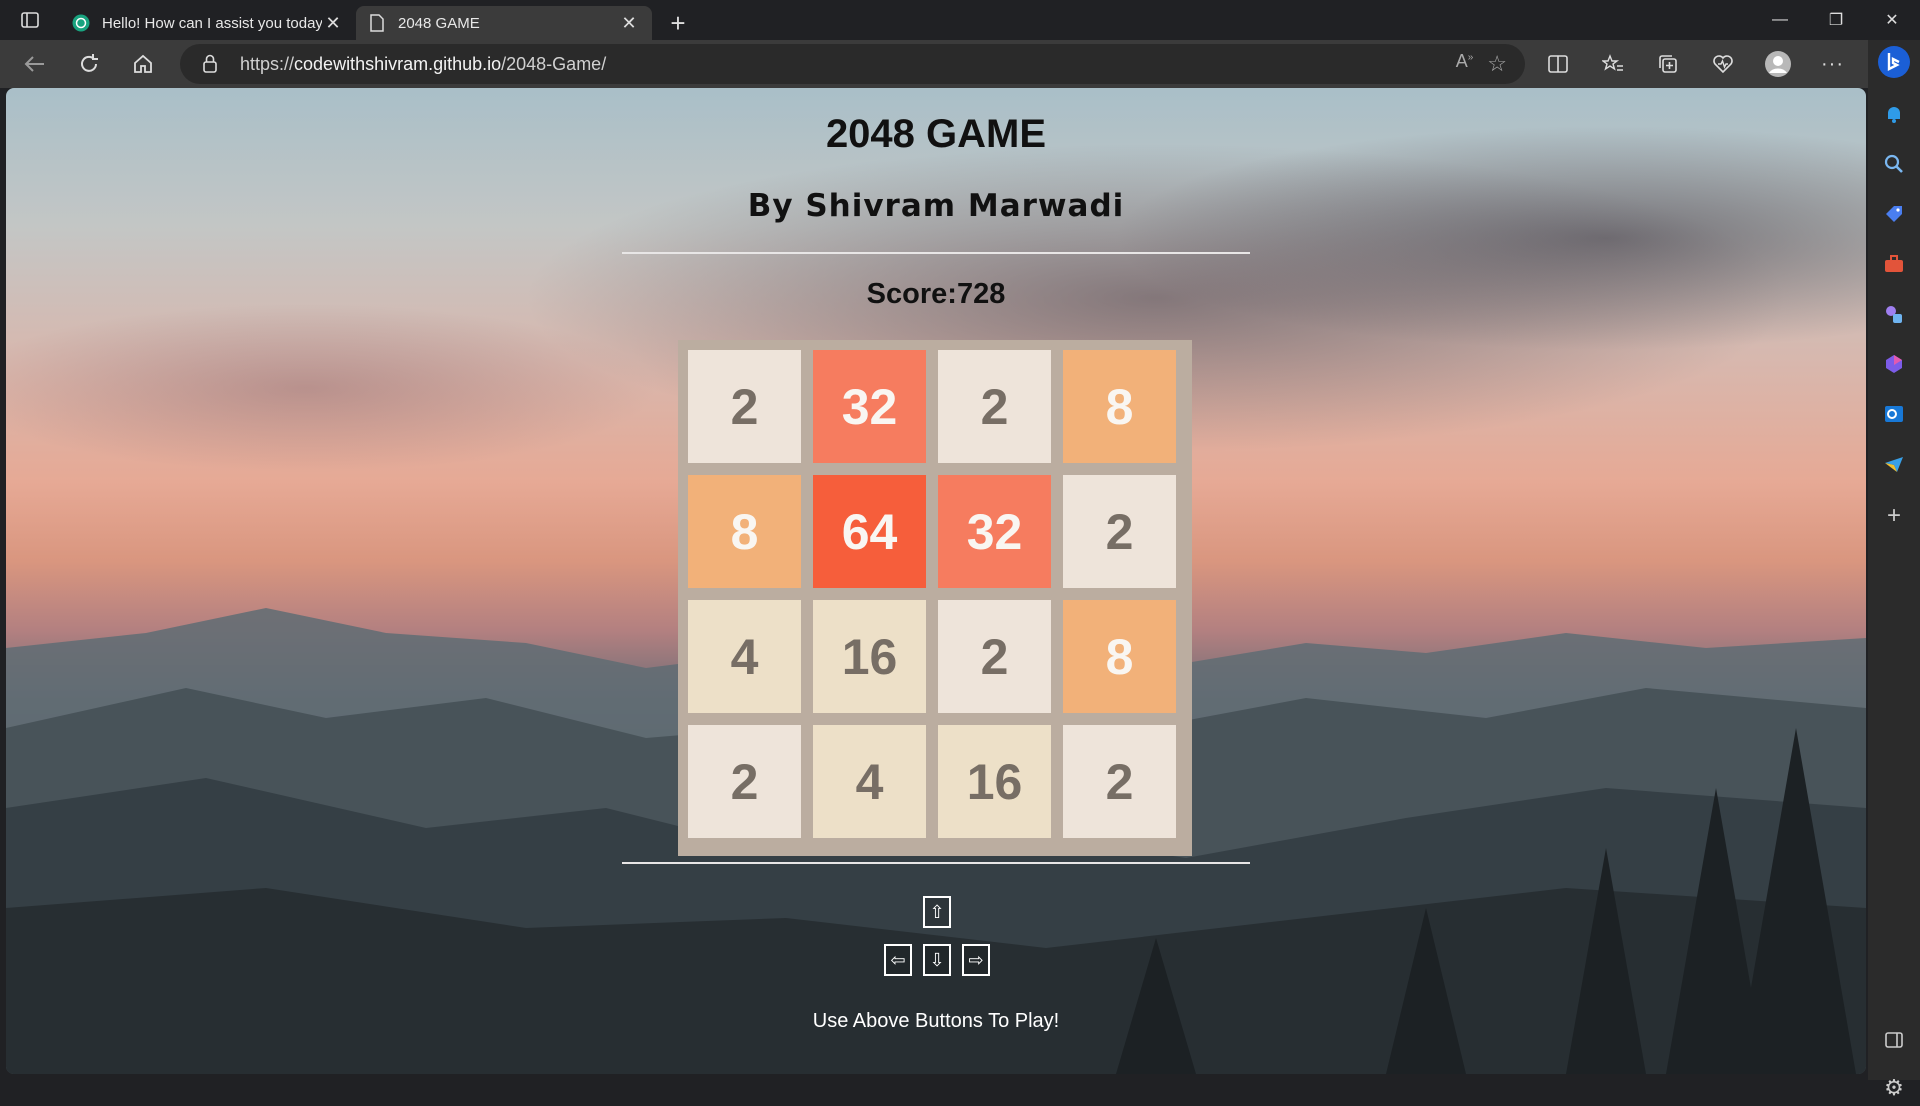  Describe the element at coordinates (439, 23) in the screenshot. I see `tab-title: 2048 GAME` at that location.